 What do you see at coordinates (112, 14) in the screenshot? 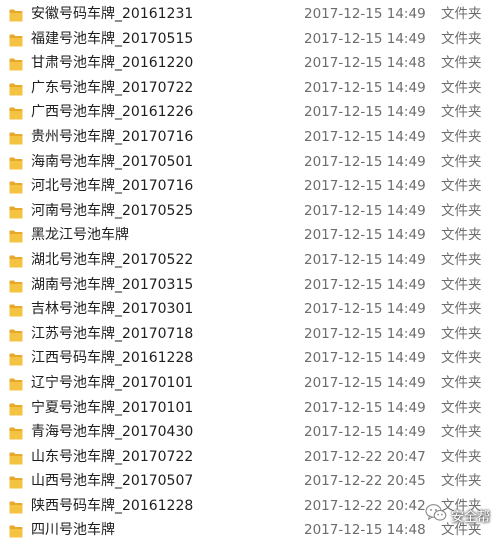
I see `file-name: 安徽号码车牌_20161231` at bounding box center [112, 14].